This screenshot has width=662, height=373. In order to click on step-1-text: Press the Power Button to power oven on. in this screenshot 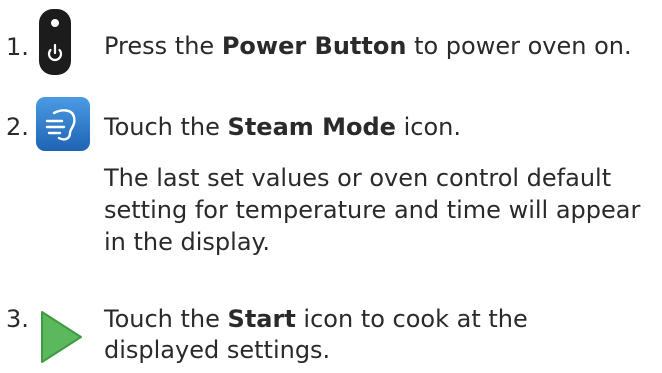, I will do `click(380, 46)`.